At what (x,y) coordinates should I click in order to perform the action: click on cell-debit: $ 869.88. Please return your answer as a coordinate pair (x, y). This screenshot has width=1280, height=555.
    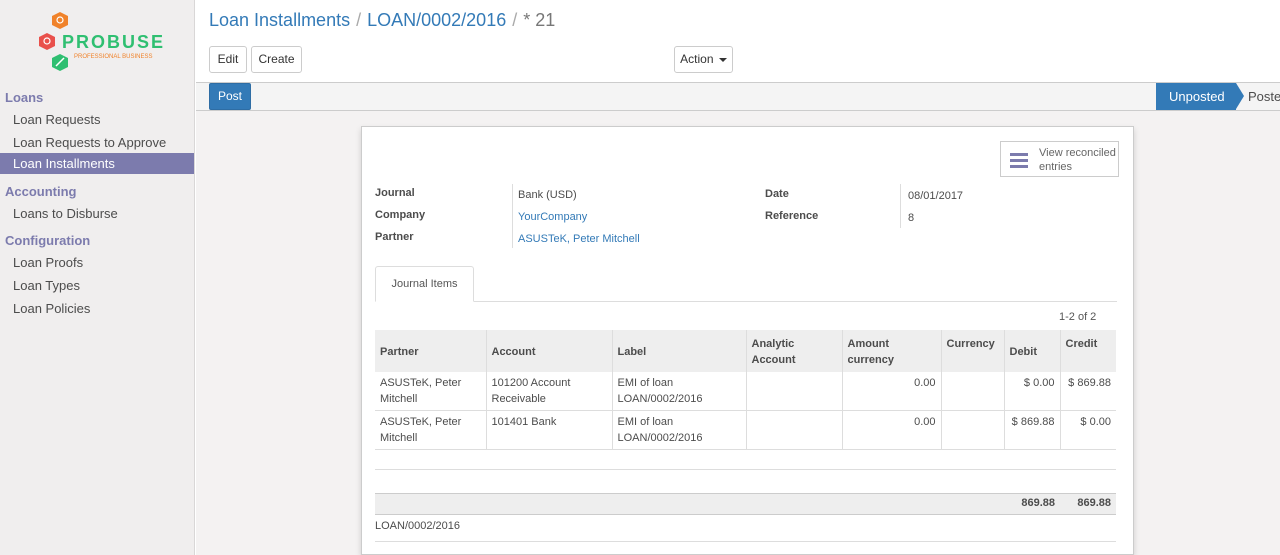
    Looking at the image, I should click on (1031, 430).